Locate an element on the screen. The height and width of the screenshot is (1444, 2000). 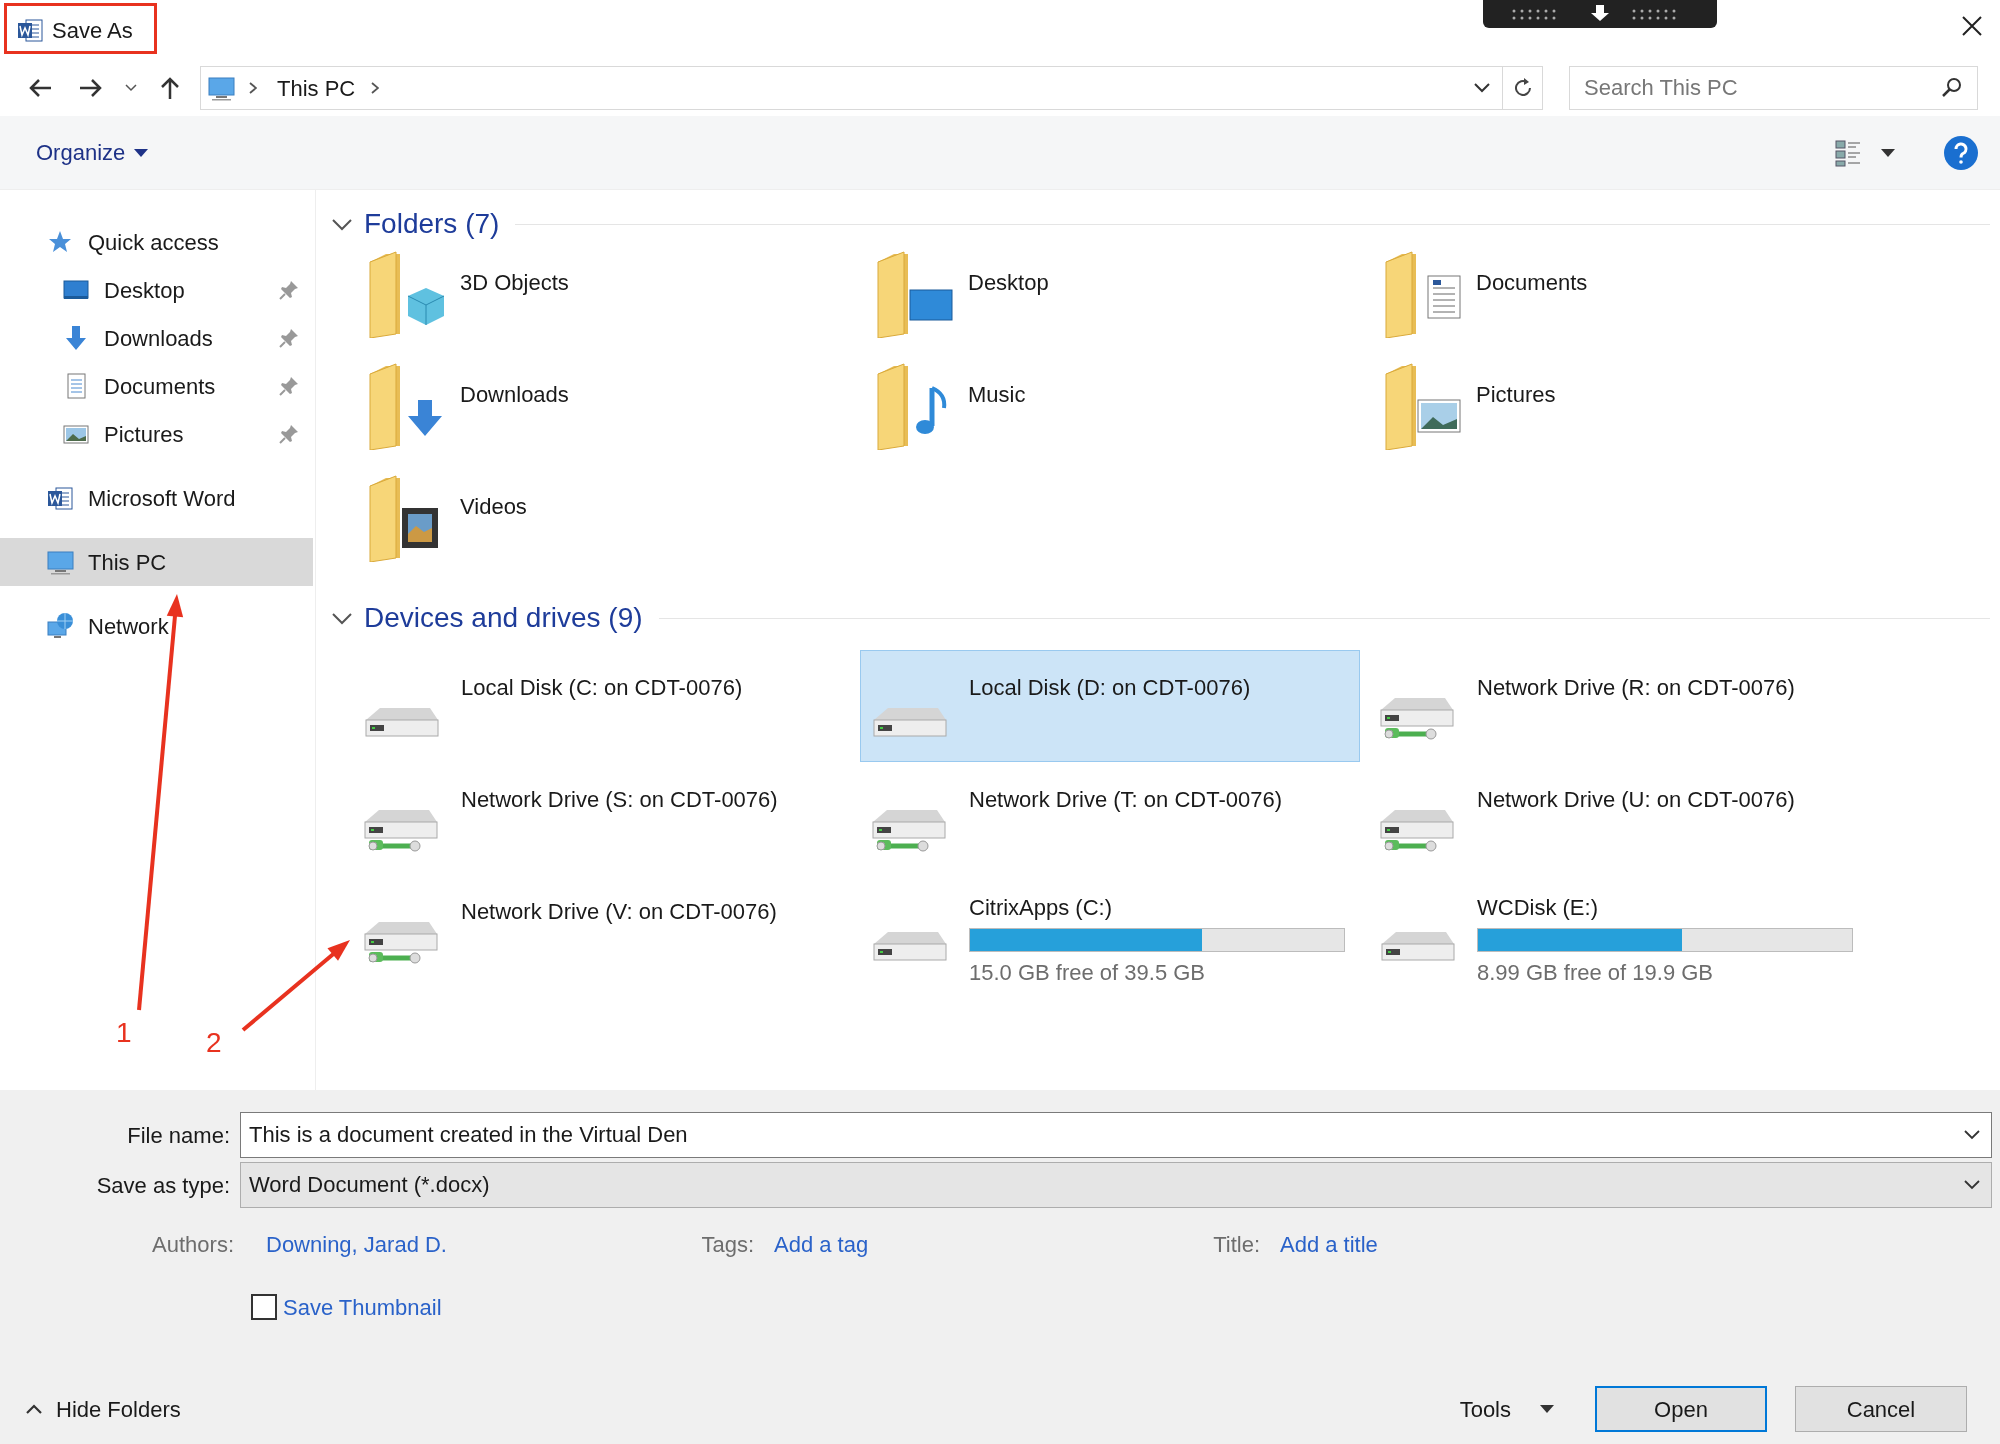
group-header: Folders (7) is located at coordinates (415, 224).